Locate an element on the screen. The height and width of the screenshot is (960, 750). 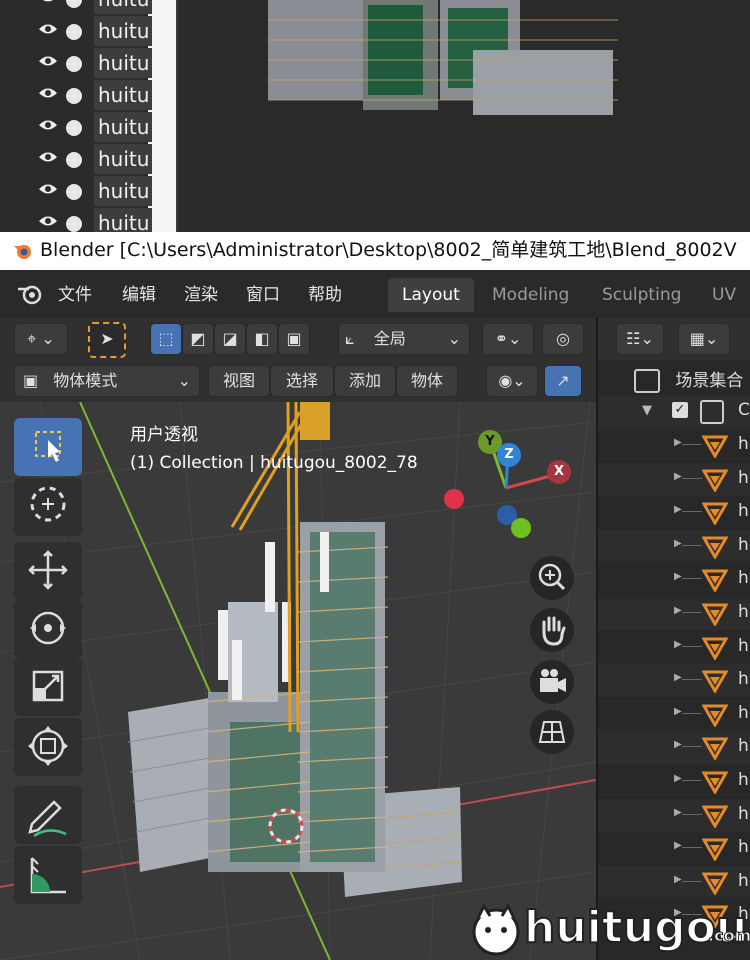
menu-help: 帮助 is located at coordinates (325, 292).